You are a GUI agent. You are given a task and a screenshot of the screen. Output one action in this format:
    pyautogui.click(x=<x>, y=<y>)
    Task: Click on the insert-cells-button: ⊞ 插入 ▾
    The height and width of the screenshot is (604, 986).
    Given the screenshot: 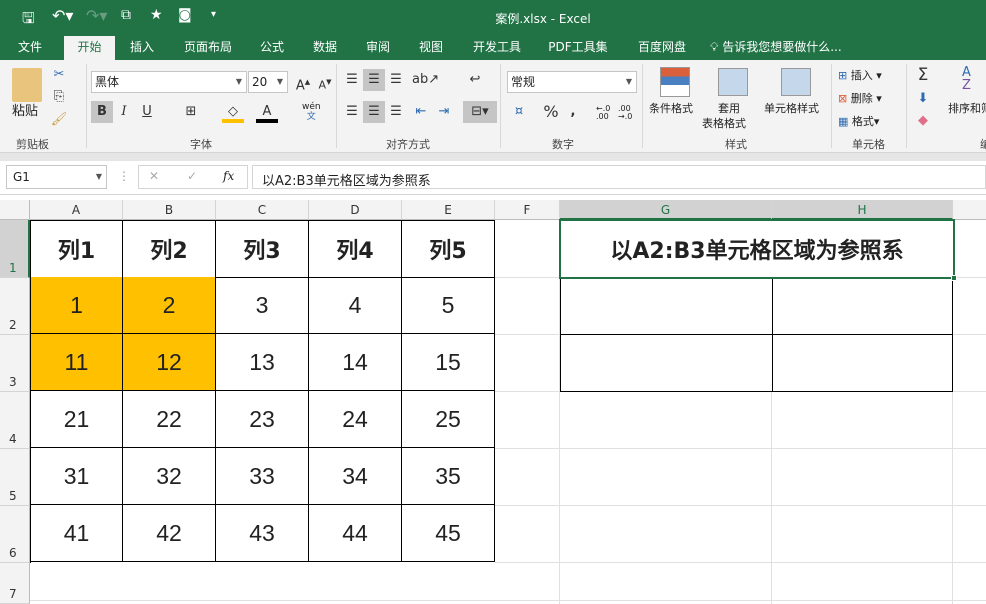 What is the action you would take?
    pyautogui.click(x=860, y=75)
    